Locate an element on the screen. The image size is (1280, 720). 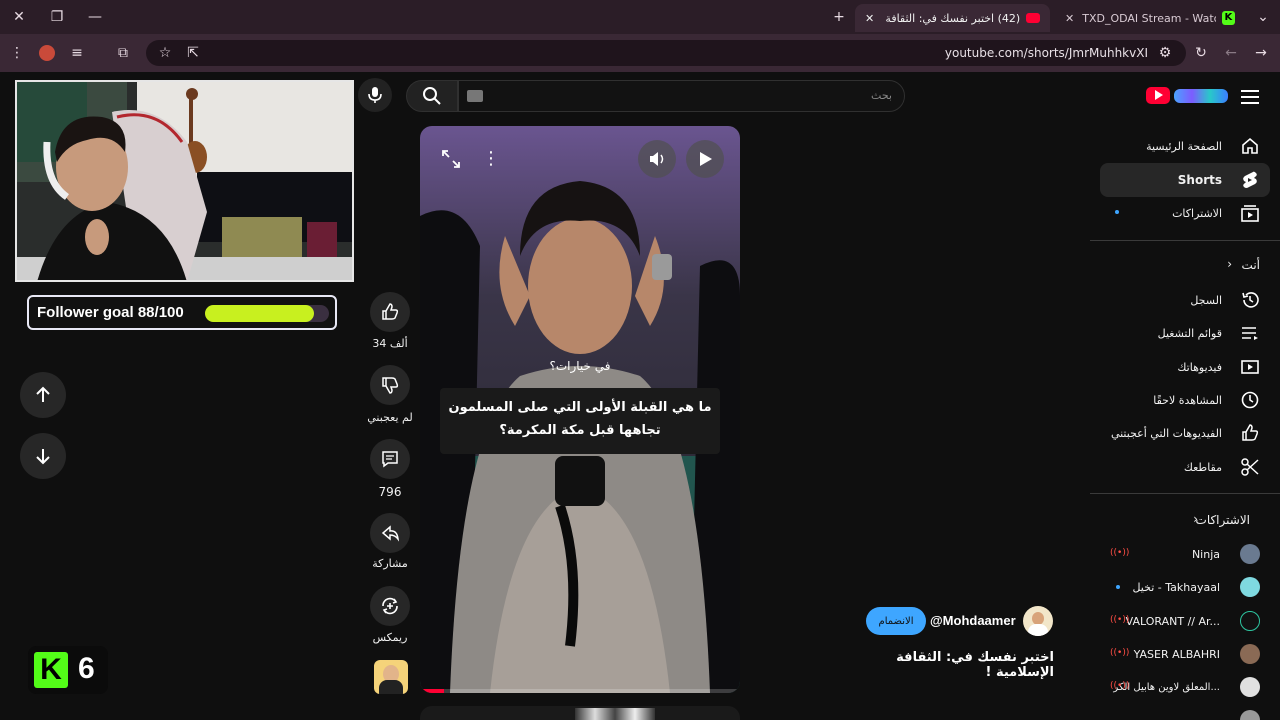
sidebar-you-header: أنت › is located at coordinates (1185, 265).